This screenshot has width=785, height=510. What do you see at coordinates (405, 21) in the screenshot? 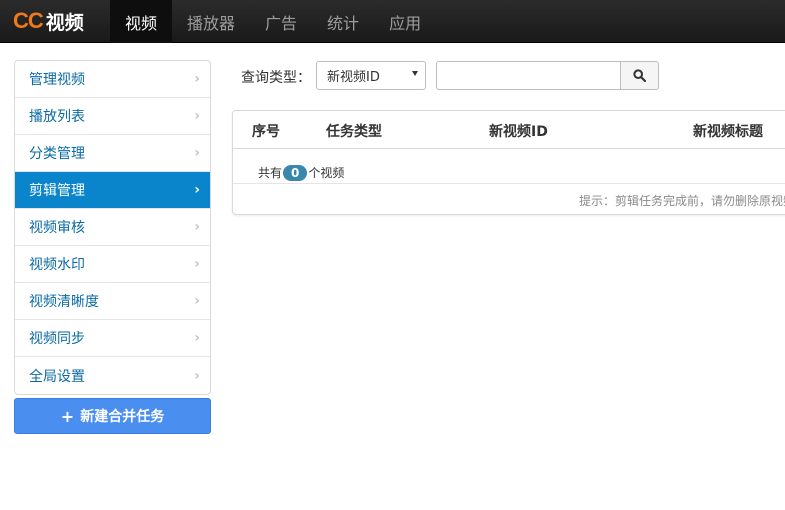
I see `nav-item-apps: 应用` at bounding box center [405, 21].